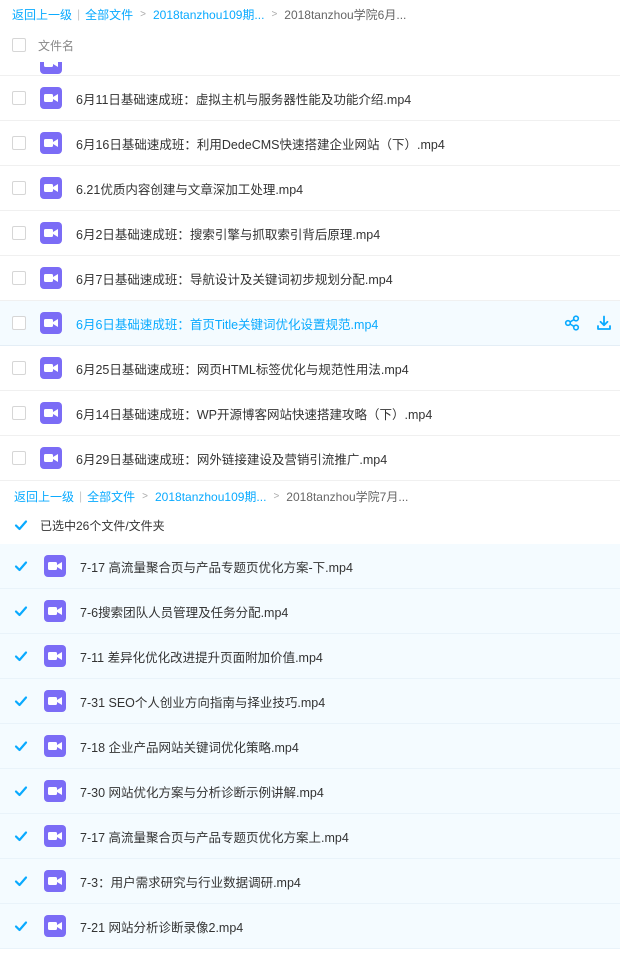 The width and height of the screenshot is (620, 960). Describe the element at coordinates (184, 611) in the screenshot. I see `file-name: 7-6搜索团队人员管理及任务分配.mp4` at that location.